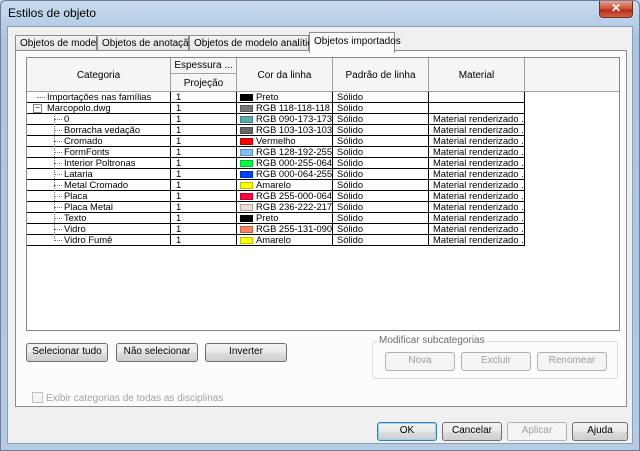 The image size is (640, 451). I want to click on header-padrao: Padrão de linha, so click(381, 75).